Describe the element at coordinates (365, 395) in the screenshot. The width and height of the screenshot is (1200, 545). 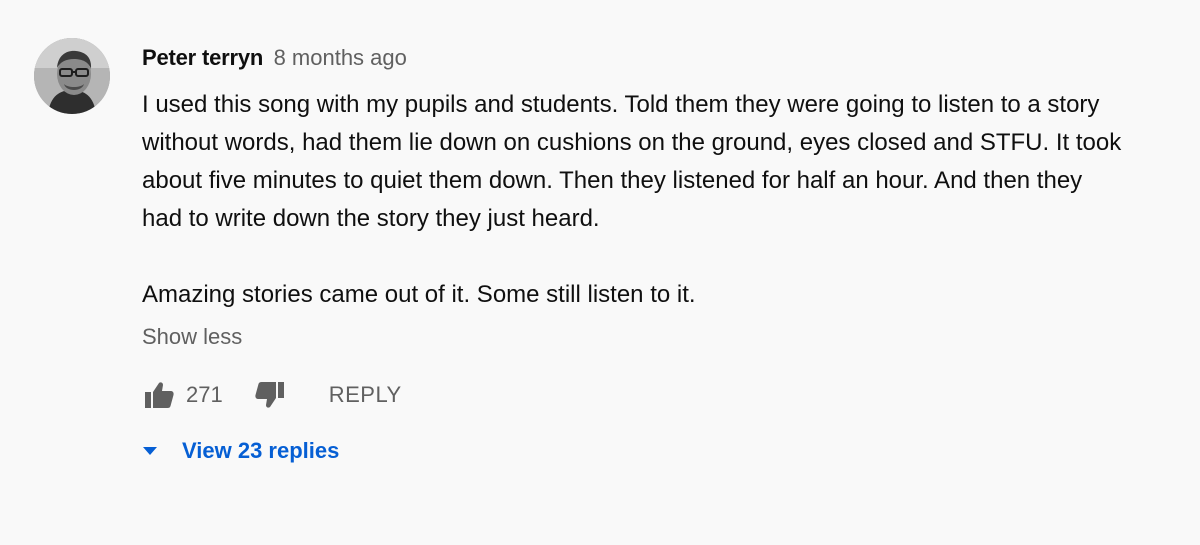
I see `reply-button: REPLY` at that location.